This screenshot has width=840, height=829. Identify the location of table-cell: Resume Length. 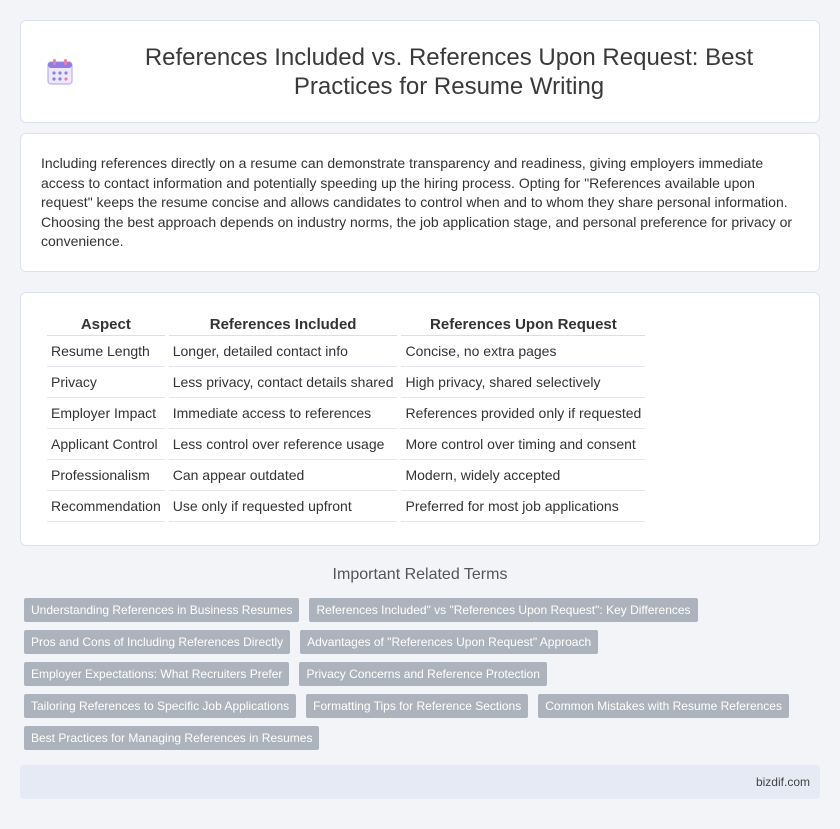
(106, 351).